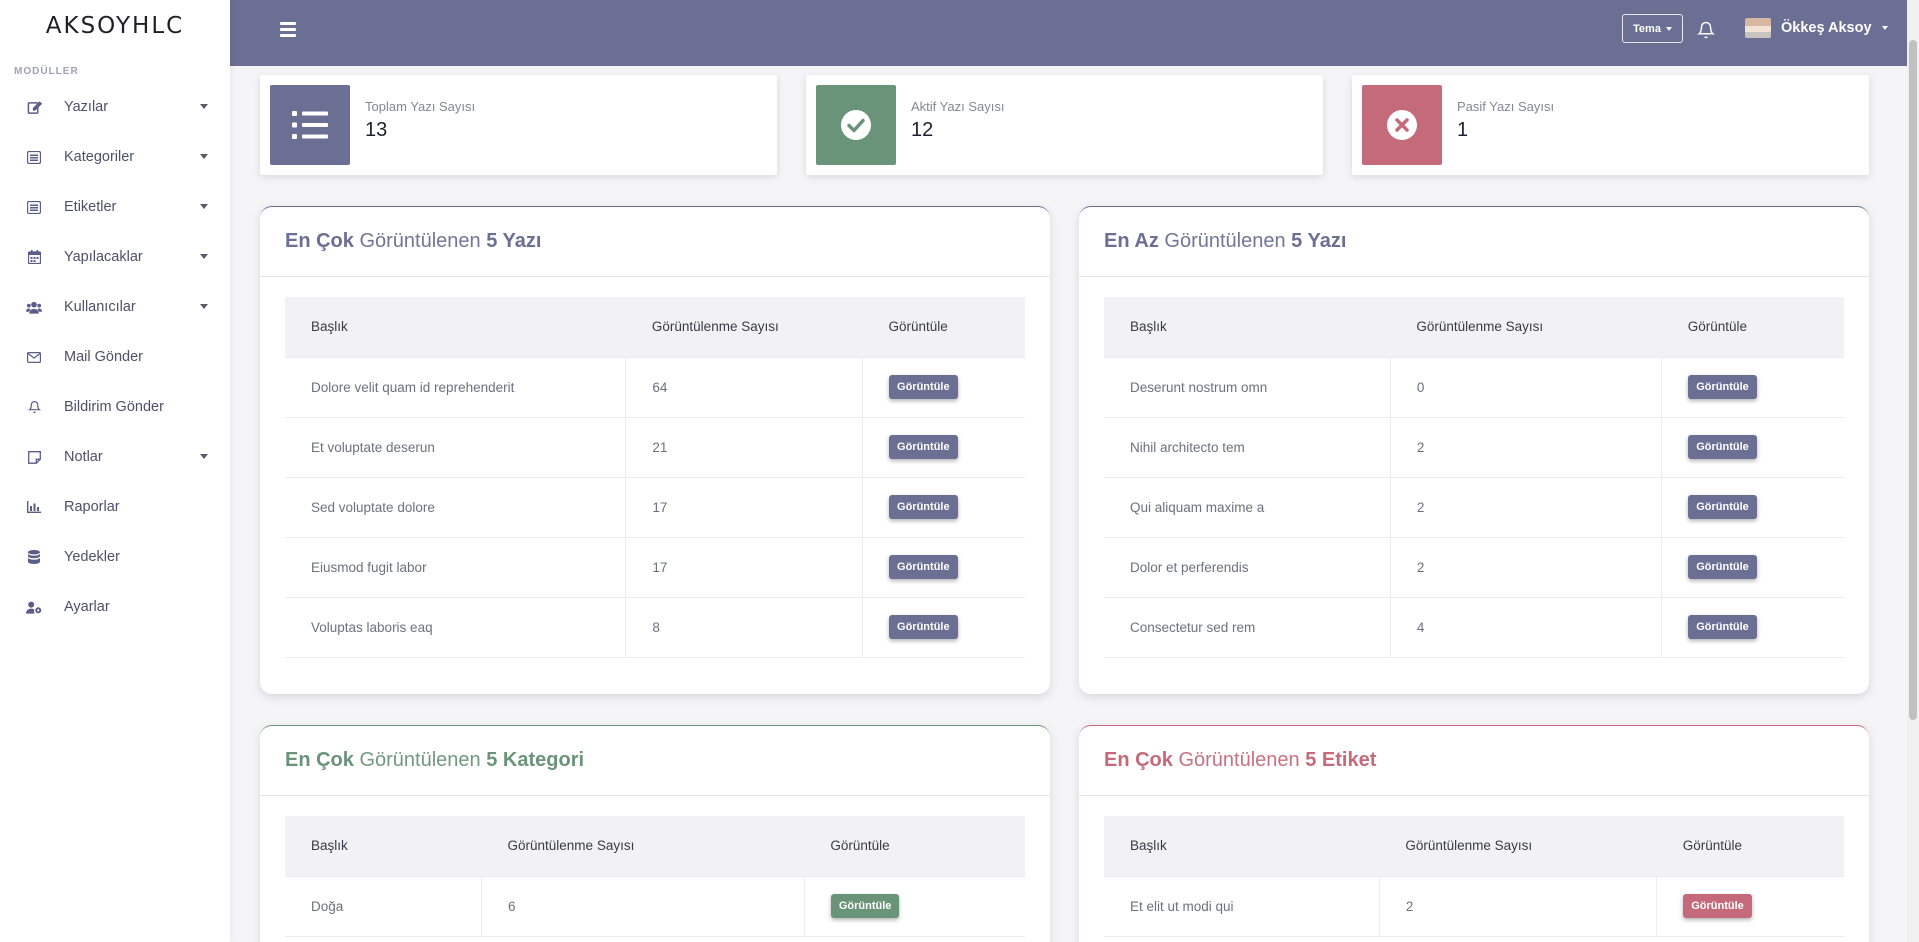 The image size is (1919, 942). I want to click on sidebar-item-yedekler: Yedekler, so click(115, 557).